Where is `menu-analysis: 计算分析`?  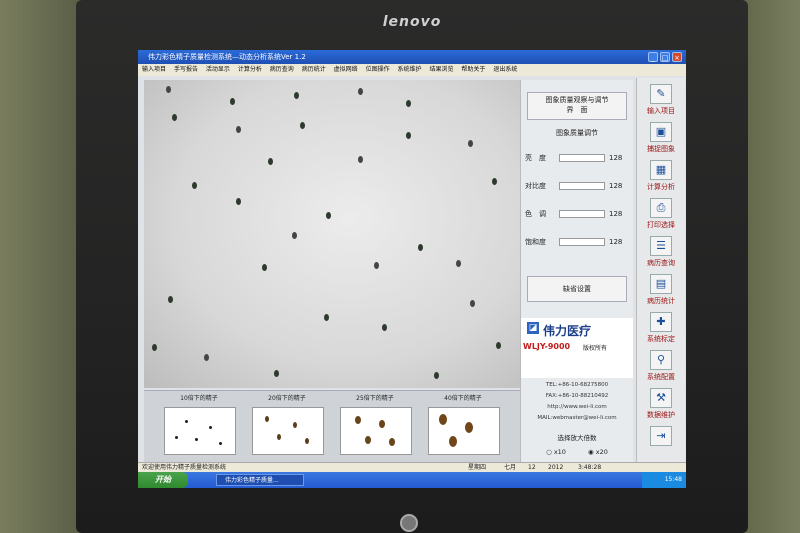
menu-analysis: 计算分析 is located at coordinates (250, 69).